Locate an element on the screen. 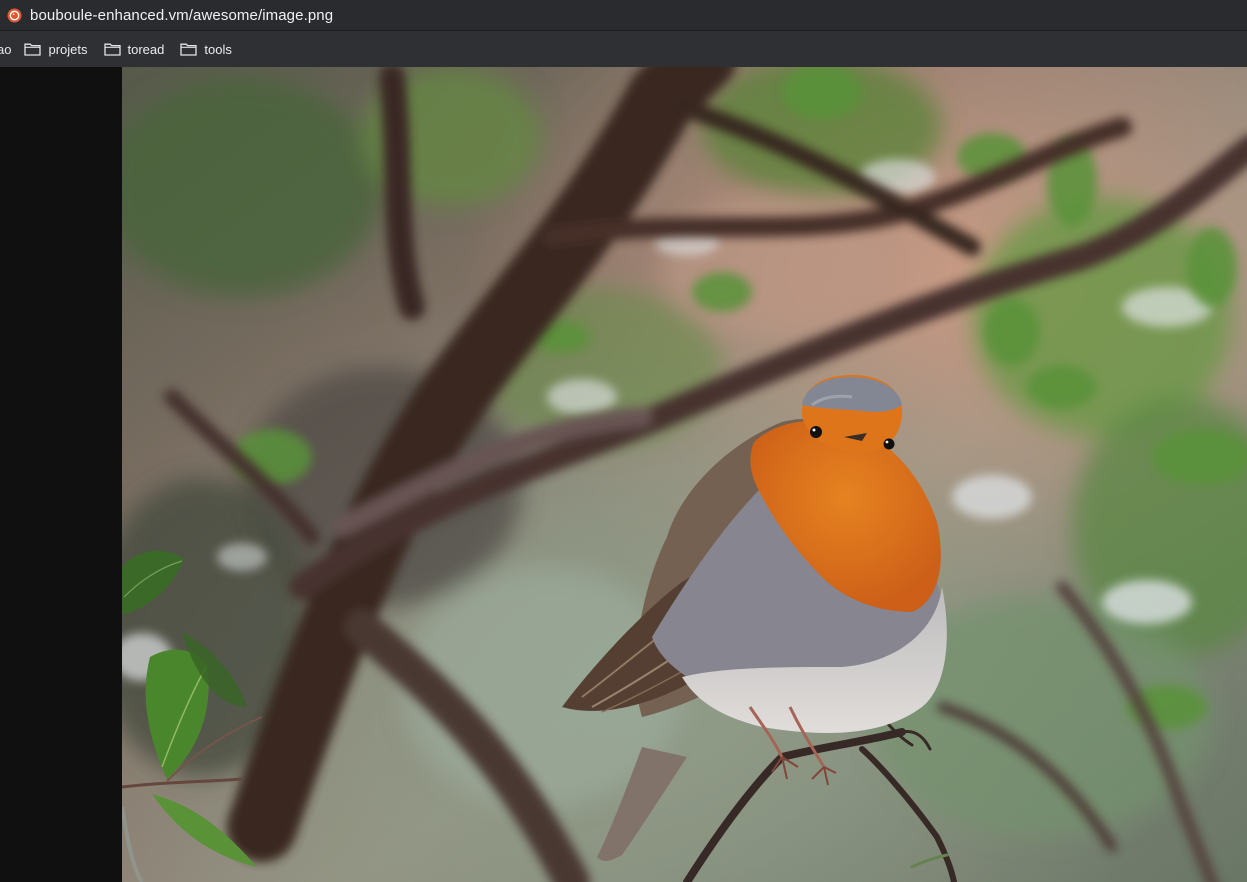 The height and width of the screenshot is (882, 1247). bookmark-tools: tools is located at coordinates (206, 49).